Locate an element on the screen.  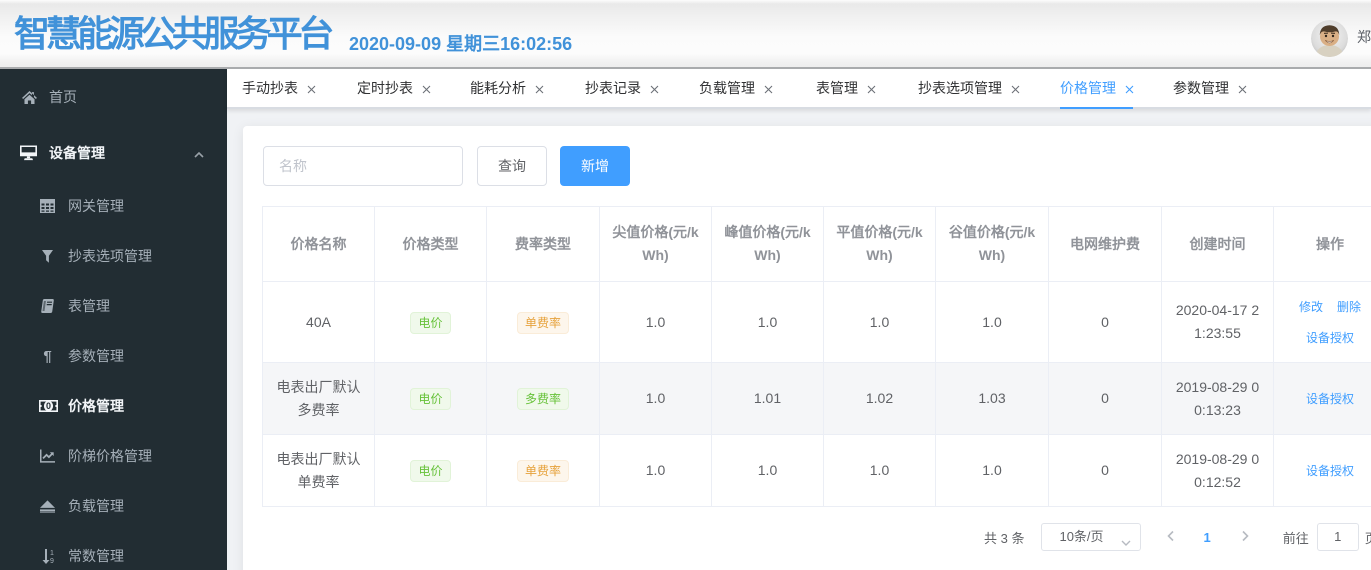
svg-text: 0 is located at coordinates (48, 406).